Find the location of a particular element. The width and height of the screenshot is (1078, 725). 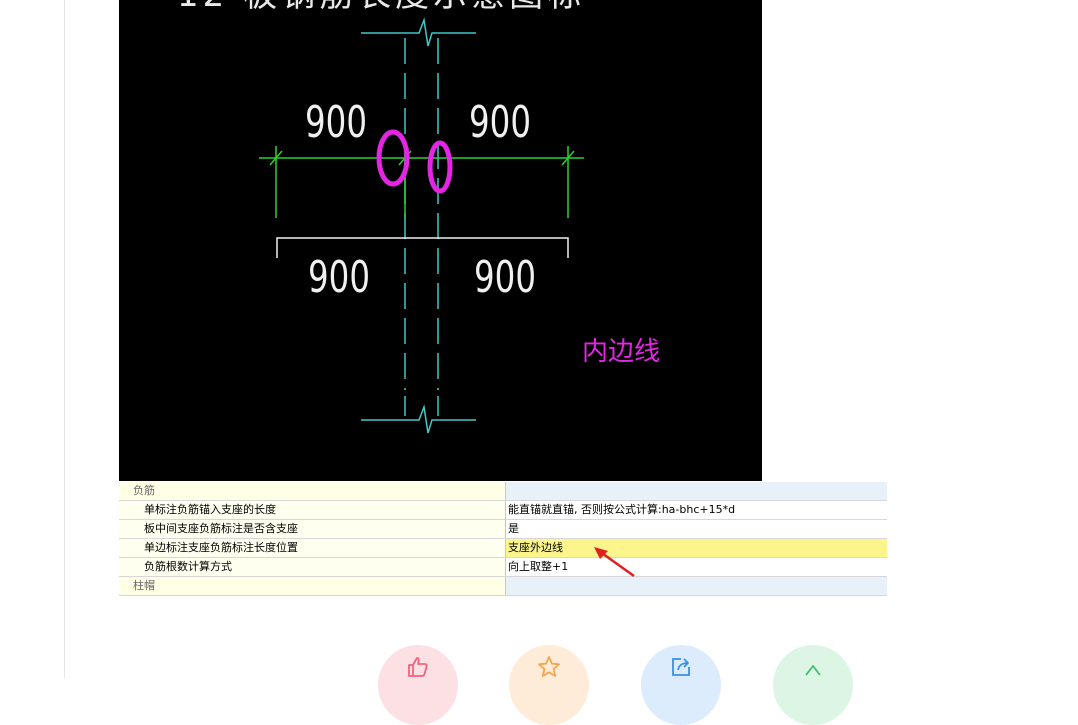

property-category-name: 负筋 is located at coordinates (312, 491).